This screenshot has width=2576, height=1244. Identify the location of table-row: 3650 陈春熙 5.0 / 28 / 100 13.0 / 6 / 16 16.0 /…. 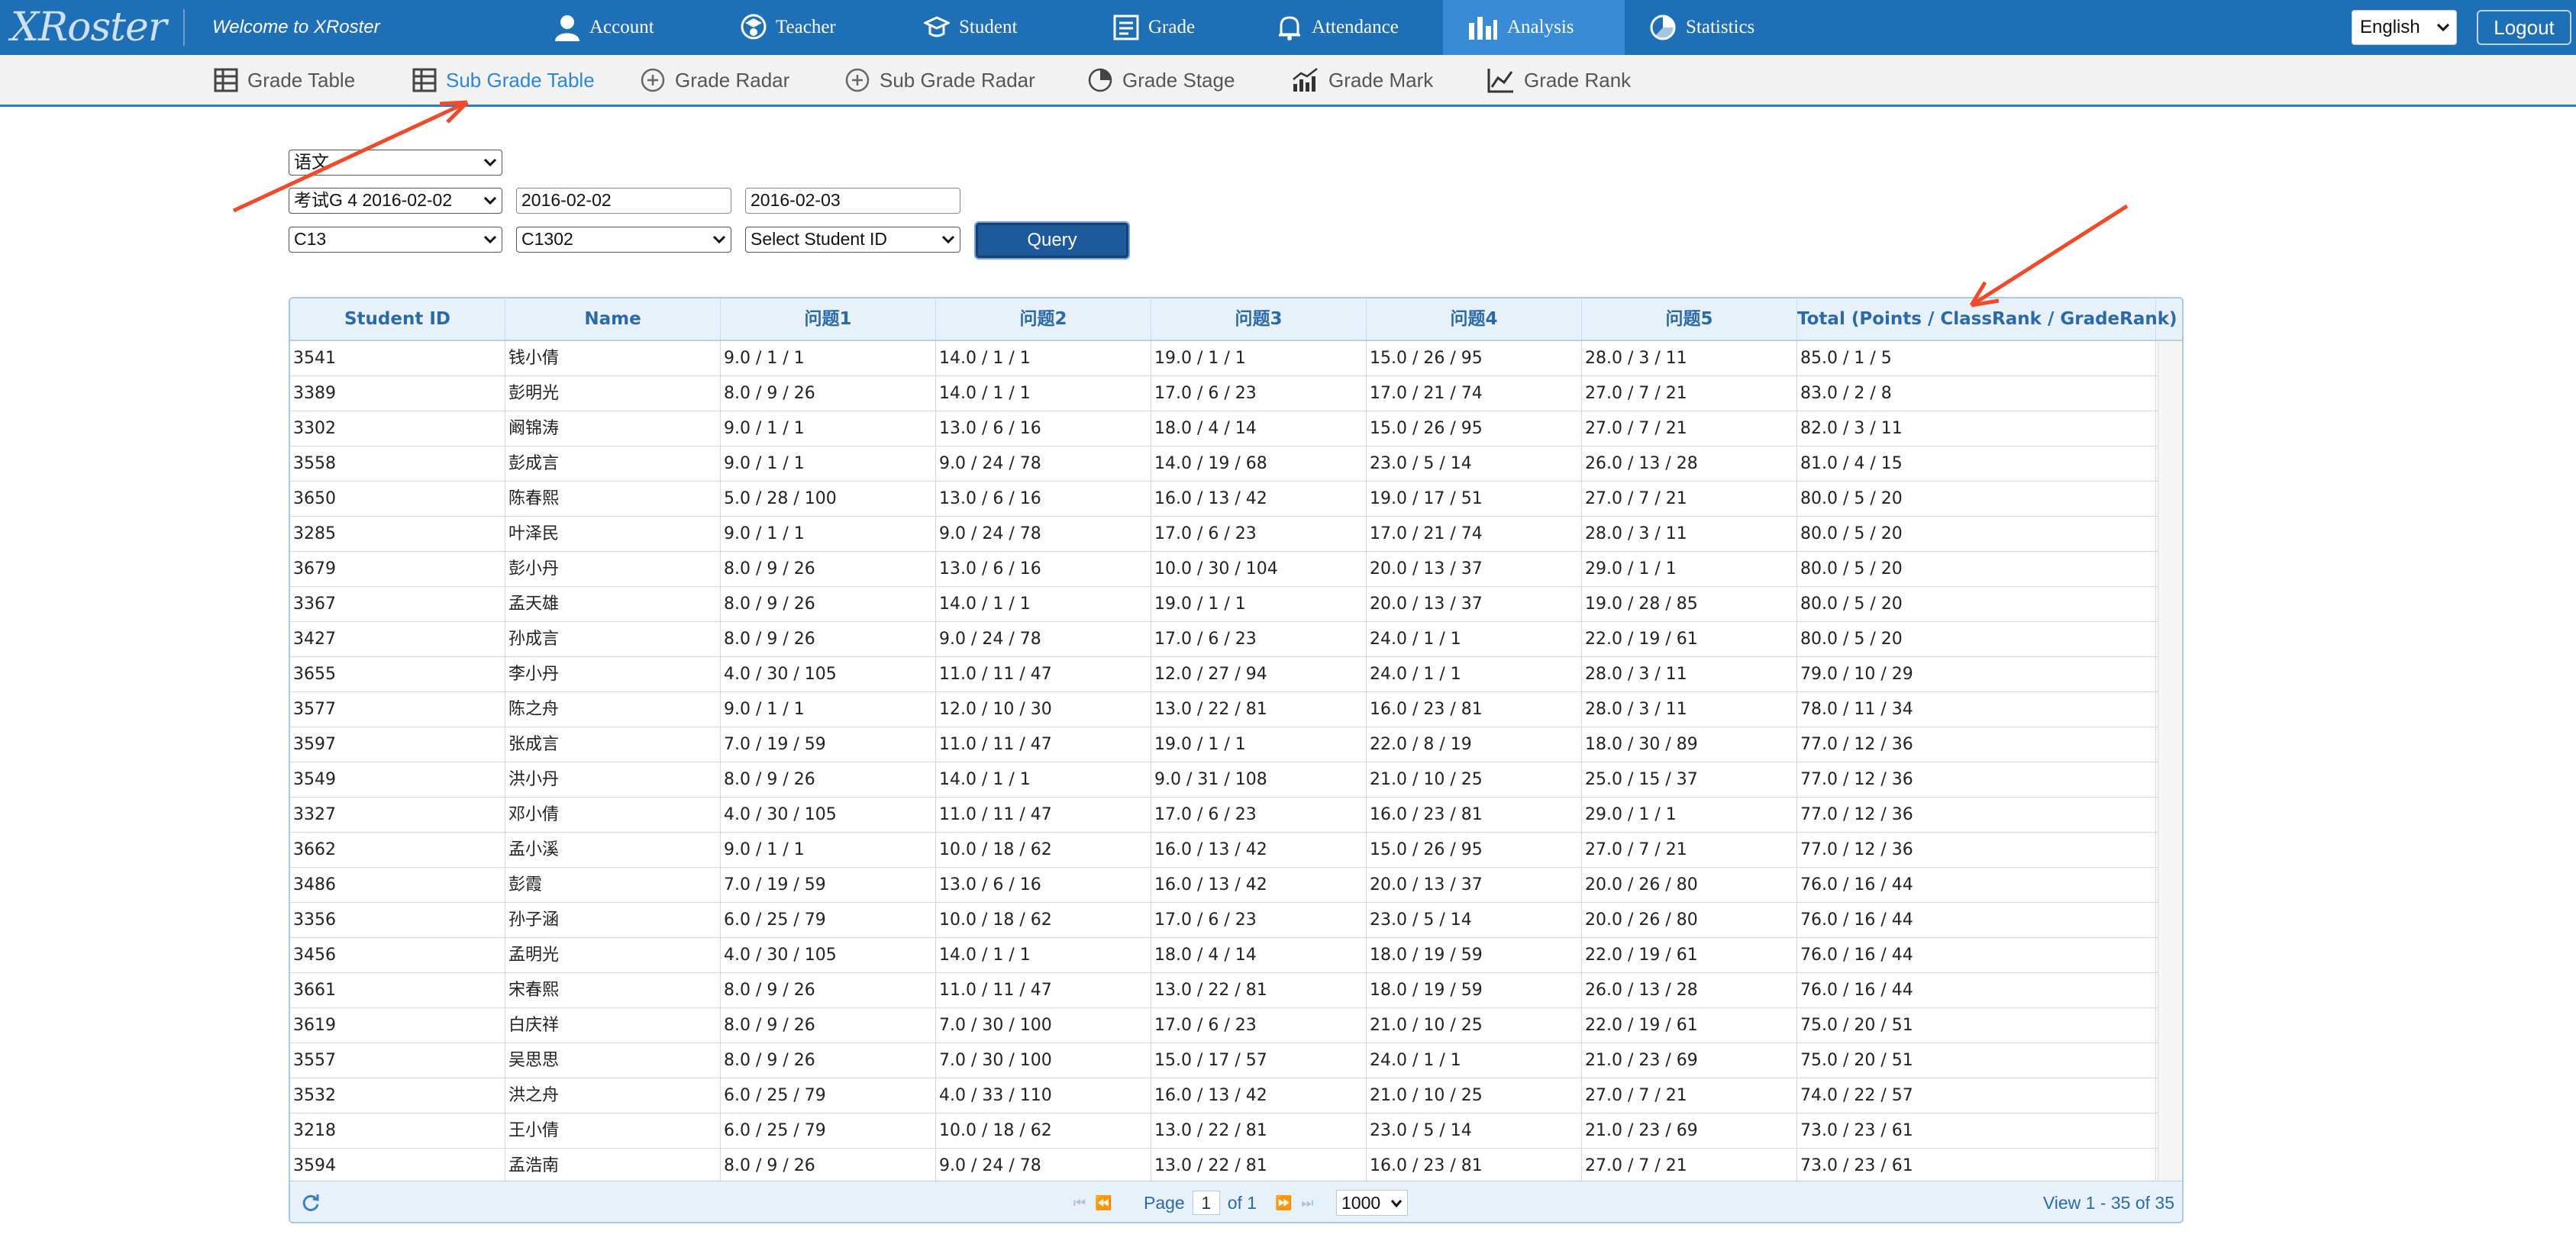
(1224, 499).